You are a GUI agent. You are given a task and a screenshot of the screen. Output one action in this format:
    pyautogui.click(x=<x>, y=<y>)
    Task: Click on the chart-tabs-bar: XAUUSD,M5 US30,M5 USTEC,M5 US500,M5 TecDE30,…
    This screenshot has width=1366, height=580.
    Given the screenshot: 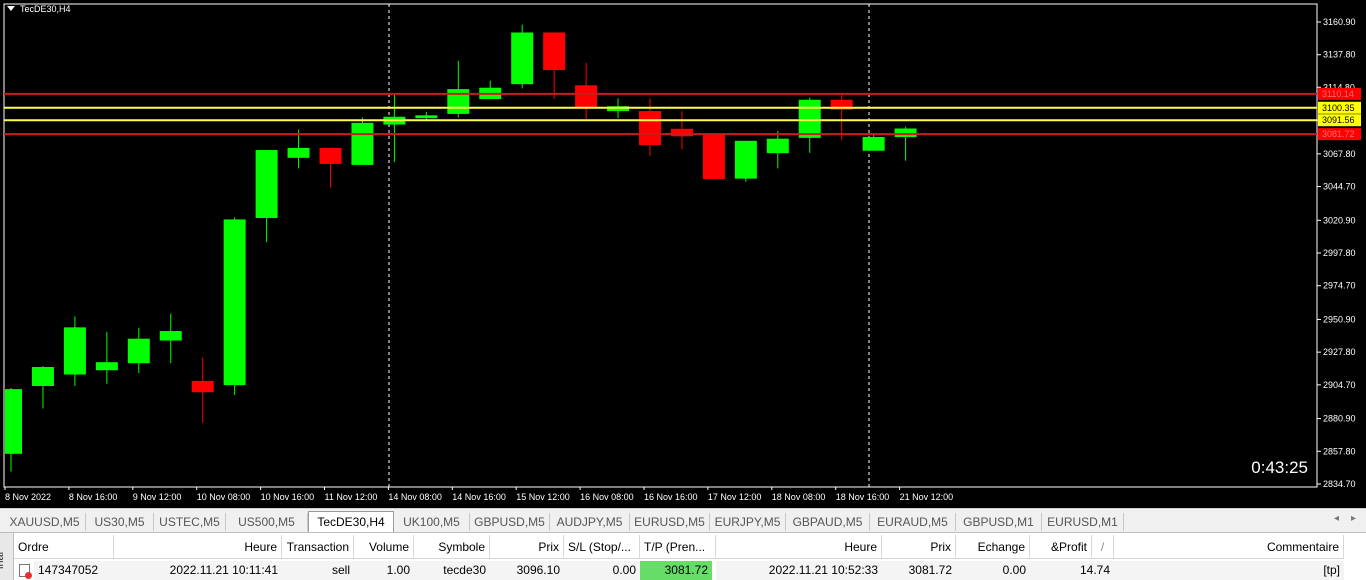 What is the action you would take?
    pyautogui.click(x=683, y=520)
    